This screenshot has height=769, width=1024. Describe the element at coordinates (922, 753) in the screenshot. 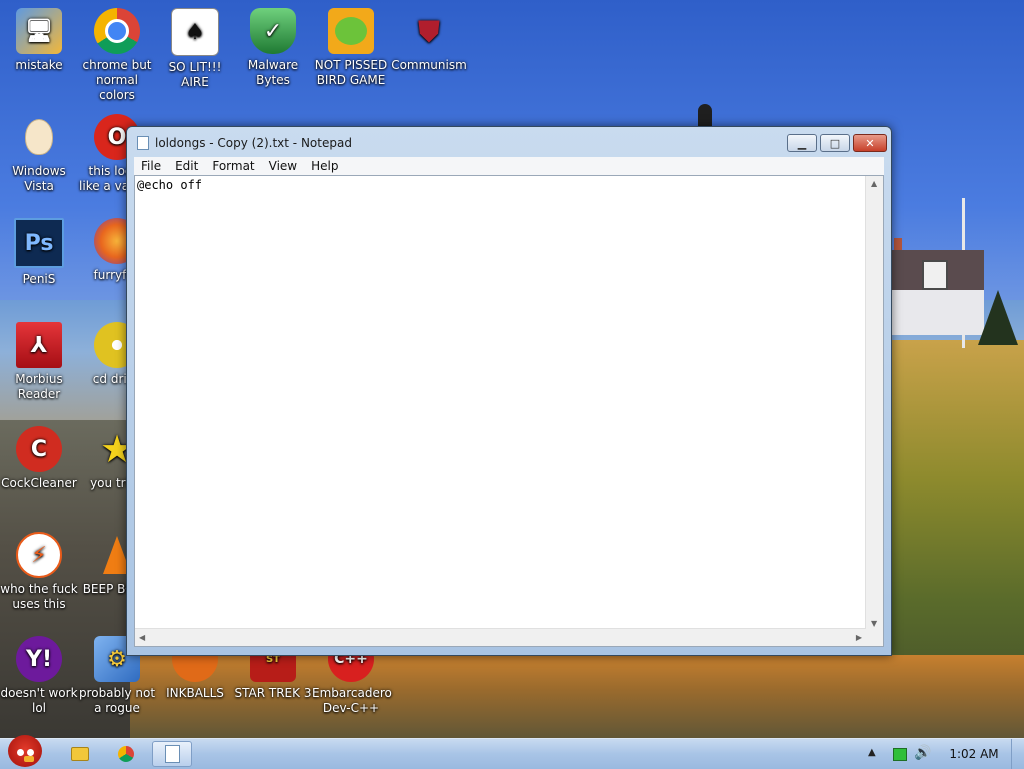

I see `volume-icon: 🔊` at that location.